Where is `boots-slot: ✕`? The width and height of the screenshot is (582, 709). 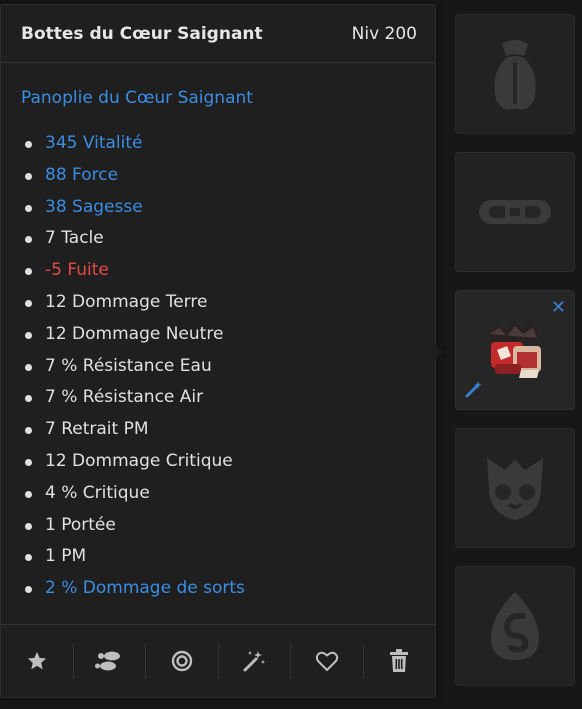
boots-slot: ✕ is located at coordinates (515, 350).